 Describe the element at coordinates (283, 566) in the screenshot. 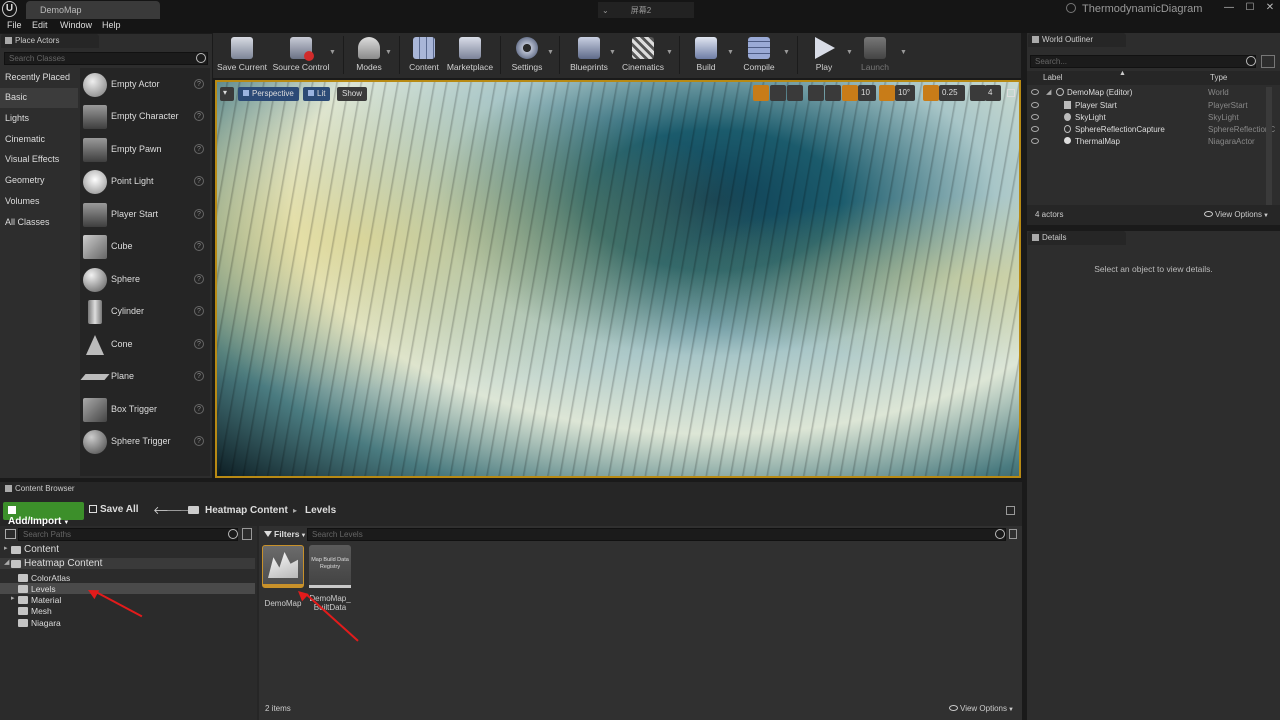

I see `asset-demomap` at that location.